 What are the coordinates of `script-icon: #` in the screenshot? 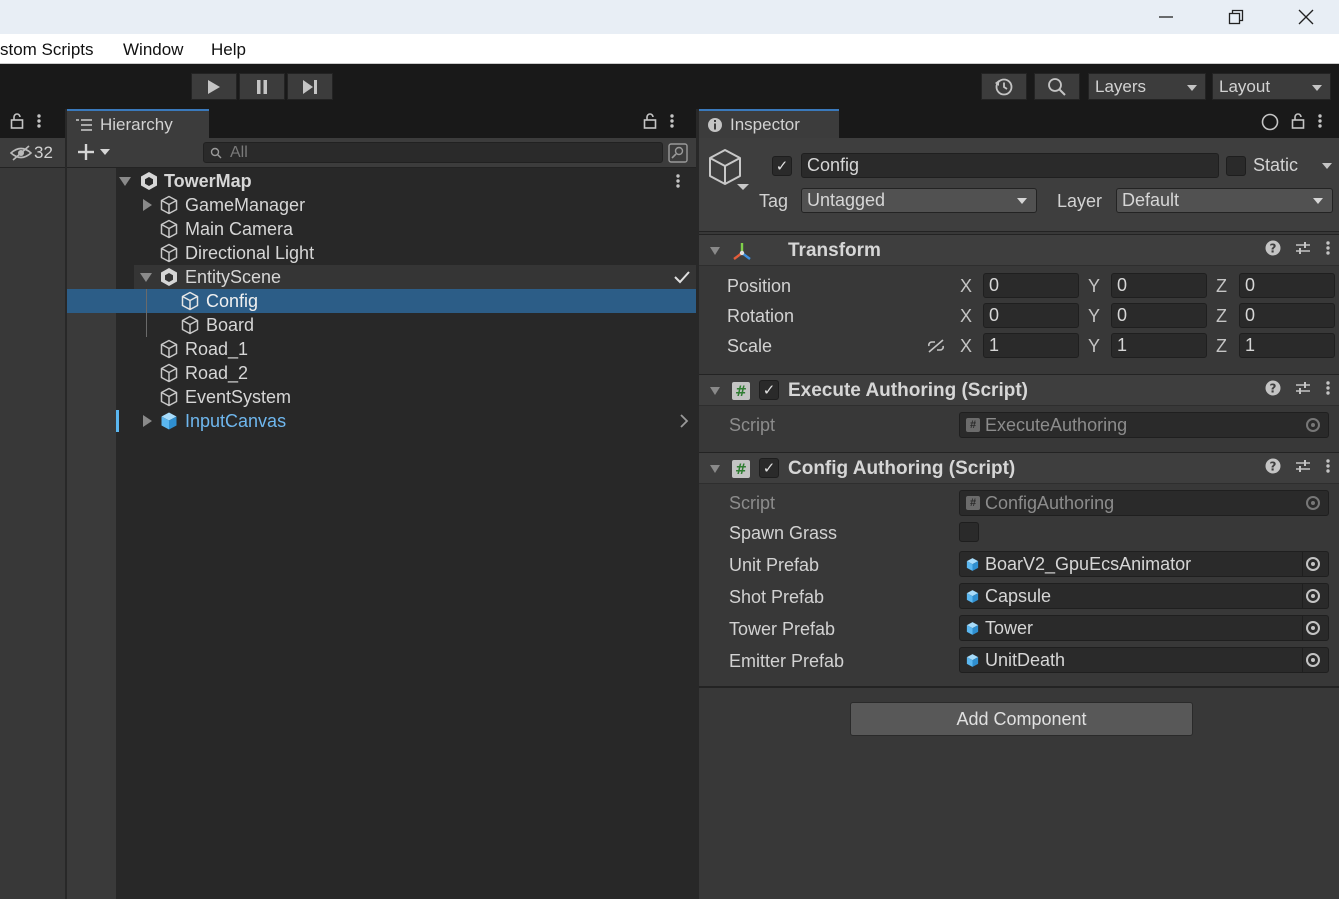 It's located at (741, 391).